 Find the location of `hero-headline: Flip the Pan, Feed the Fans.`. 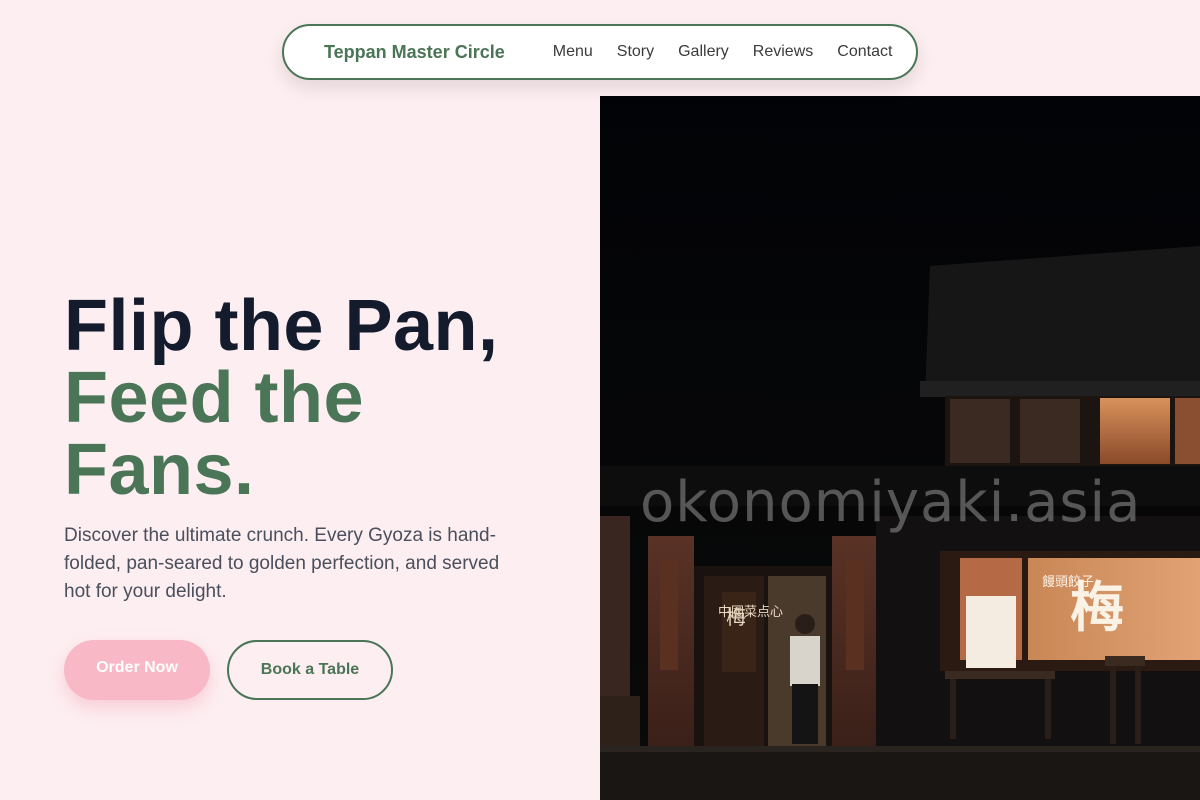

hero-headline: Flip the Pan, Feed the Fans. is located at coordinates (314, 398).